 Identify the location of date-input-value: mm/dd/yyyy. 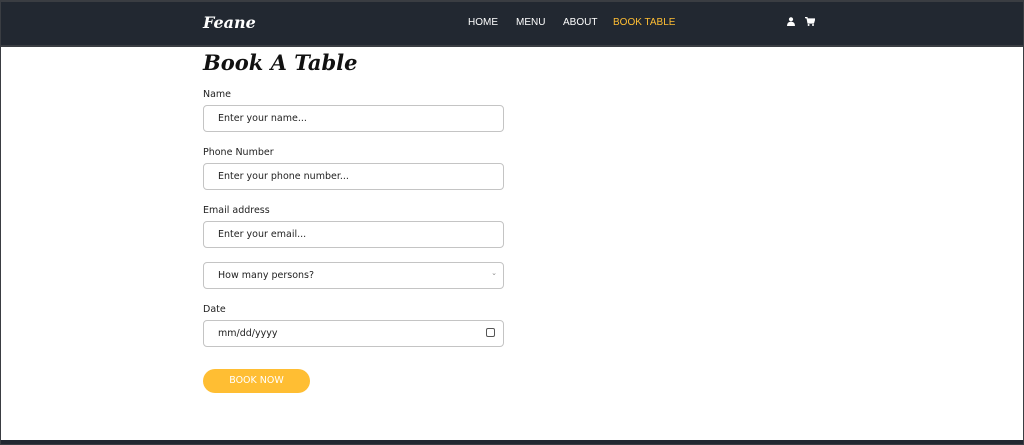
(248, 333).